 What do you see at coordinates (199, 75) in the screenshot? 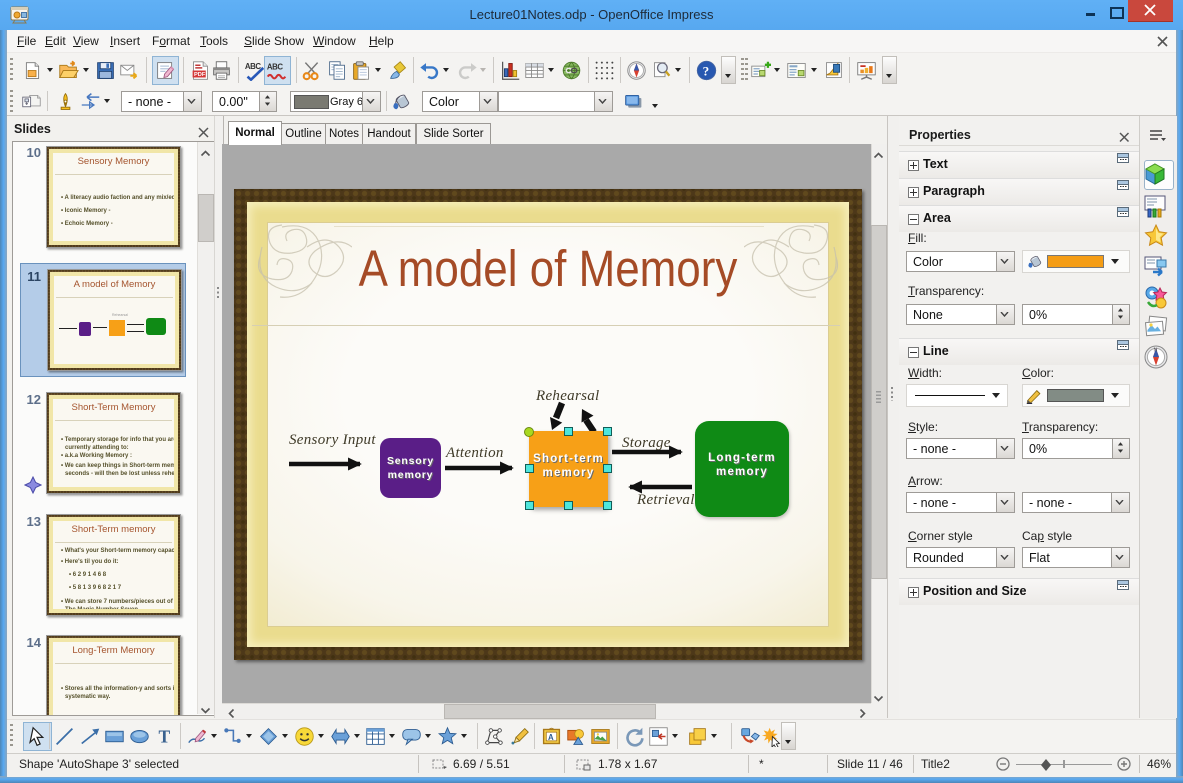
I see `svg-text: PDF` at bounding box center [199, 75].